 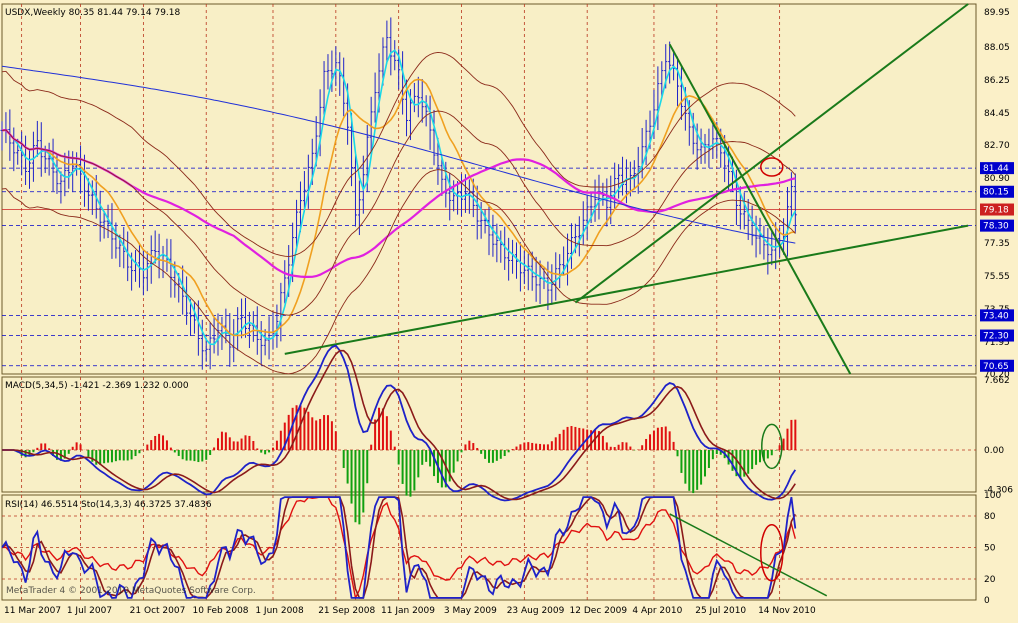 What do you see at coordinates (987, 601) in the screenshot?
I see `rsi-y-tick: 0` at bounding box center [987, 601].